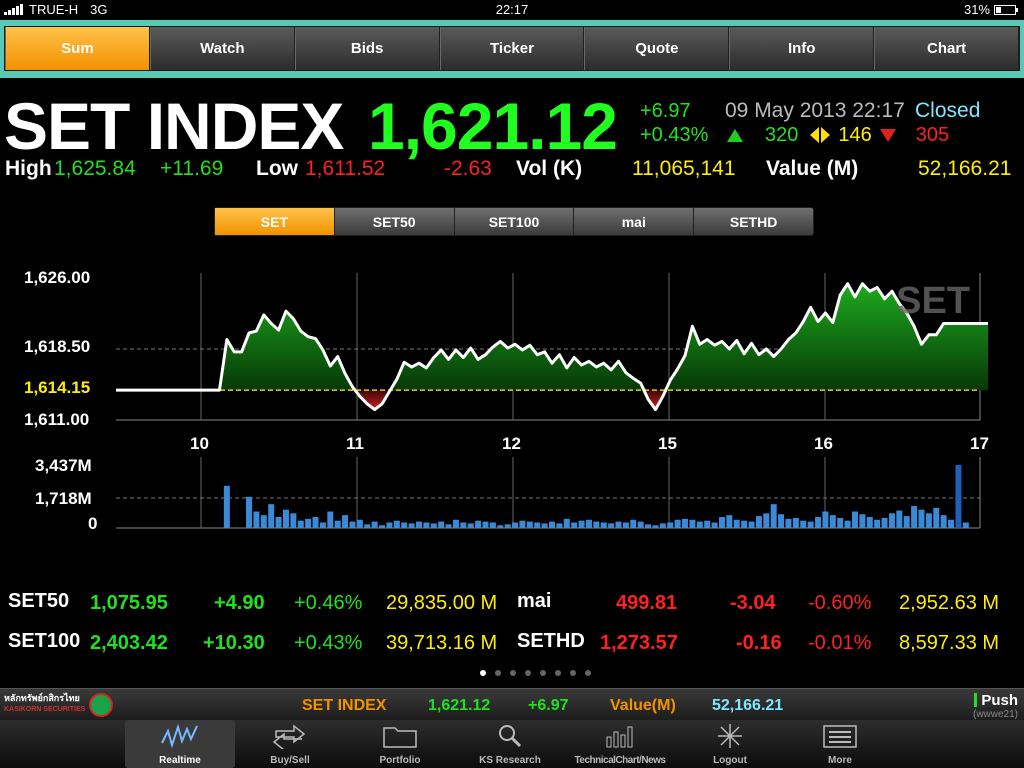  I want to click on x-tick-label: 17, so click(979, 443).